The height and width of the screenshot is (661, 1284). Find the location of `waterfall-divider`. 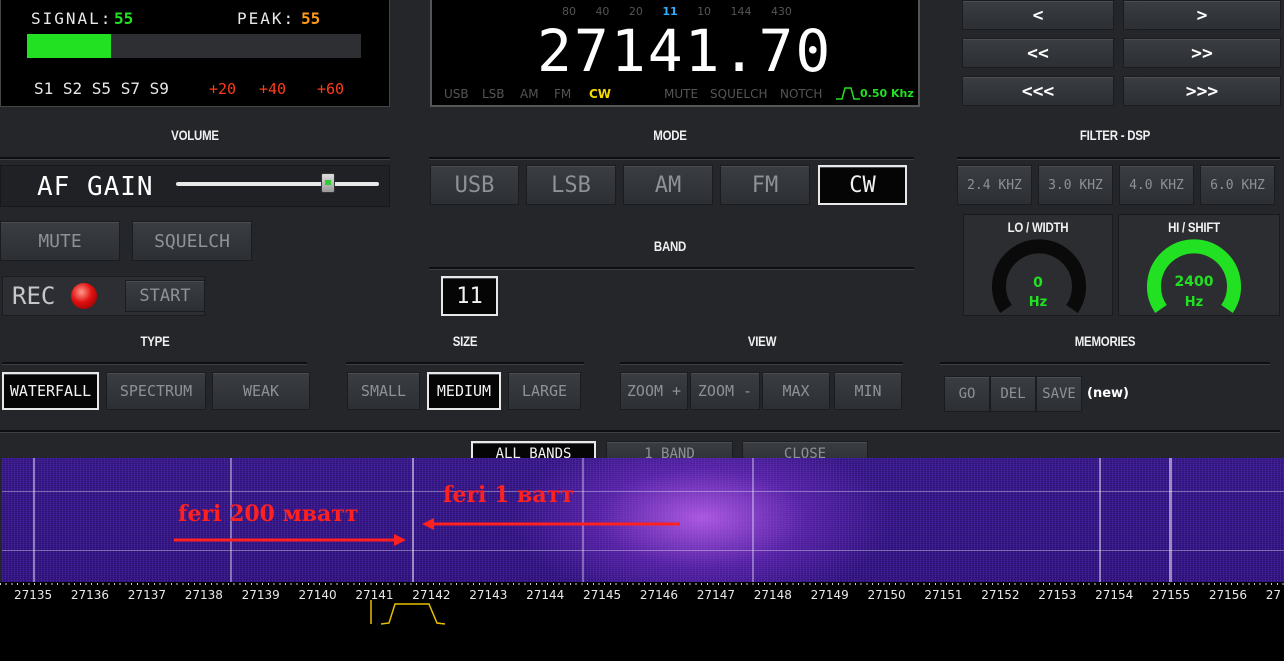

waterfall-divider is located at coordinates (640, 431).